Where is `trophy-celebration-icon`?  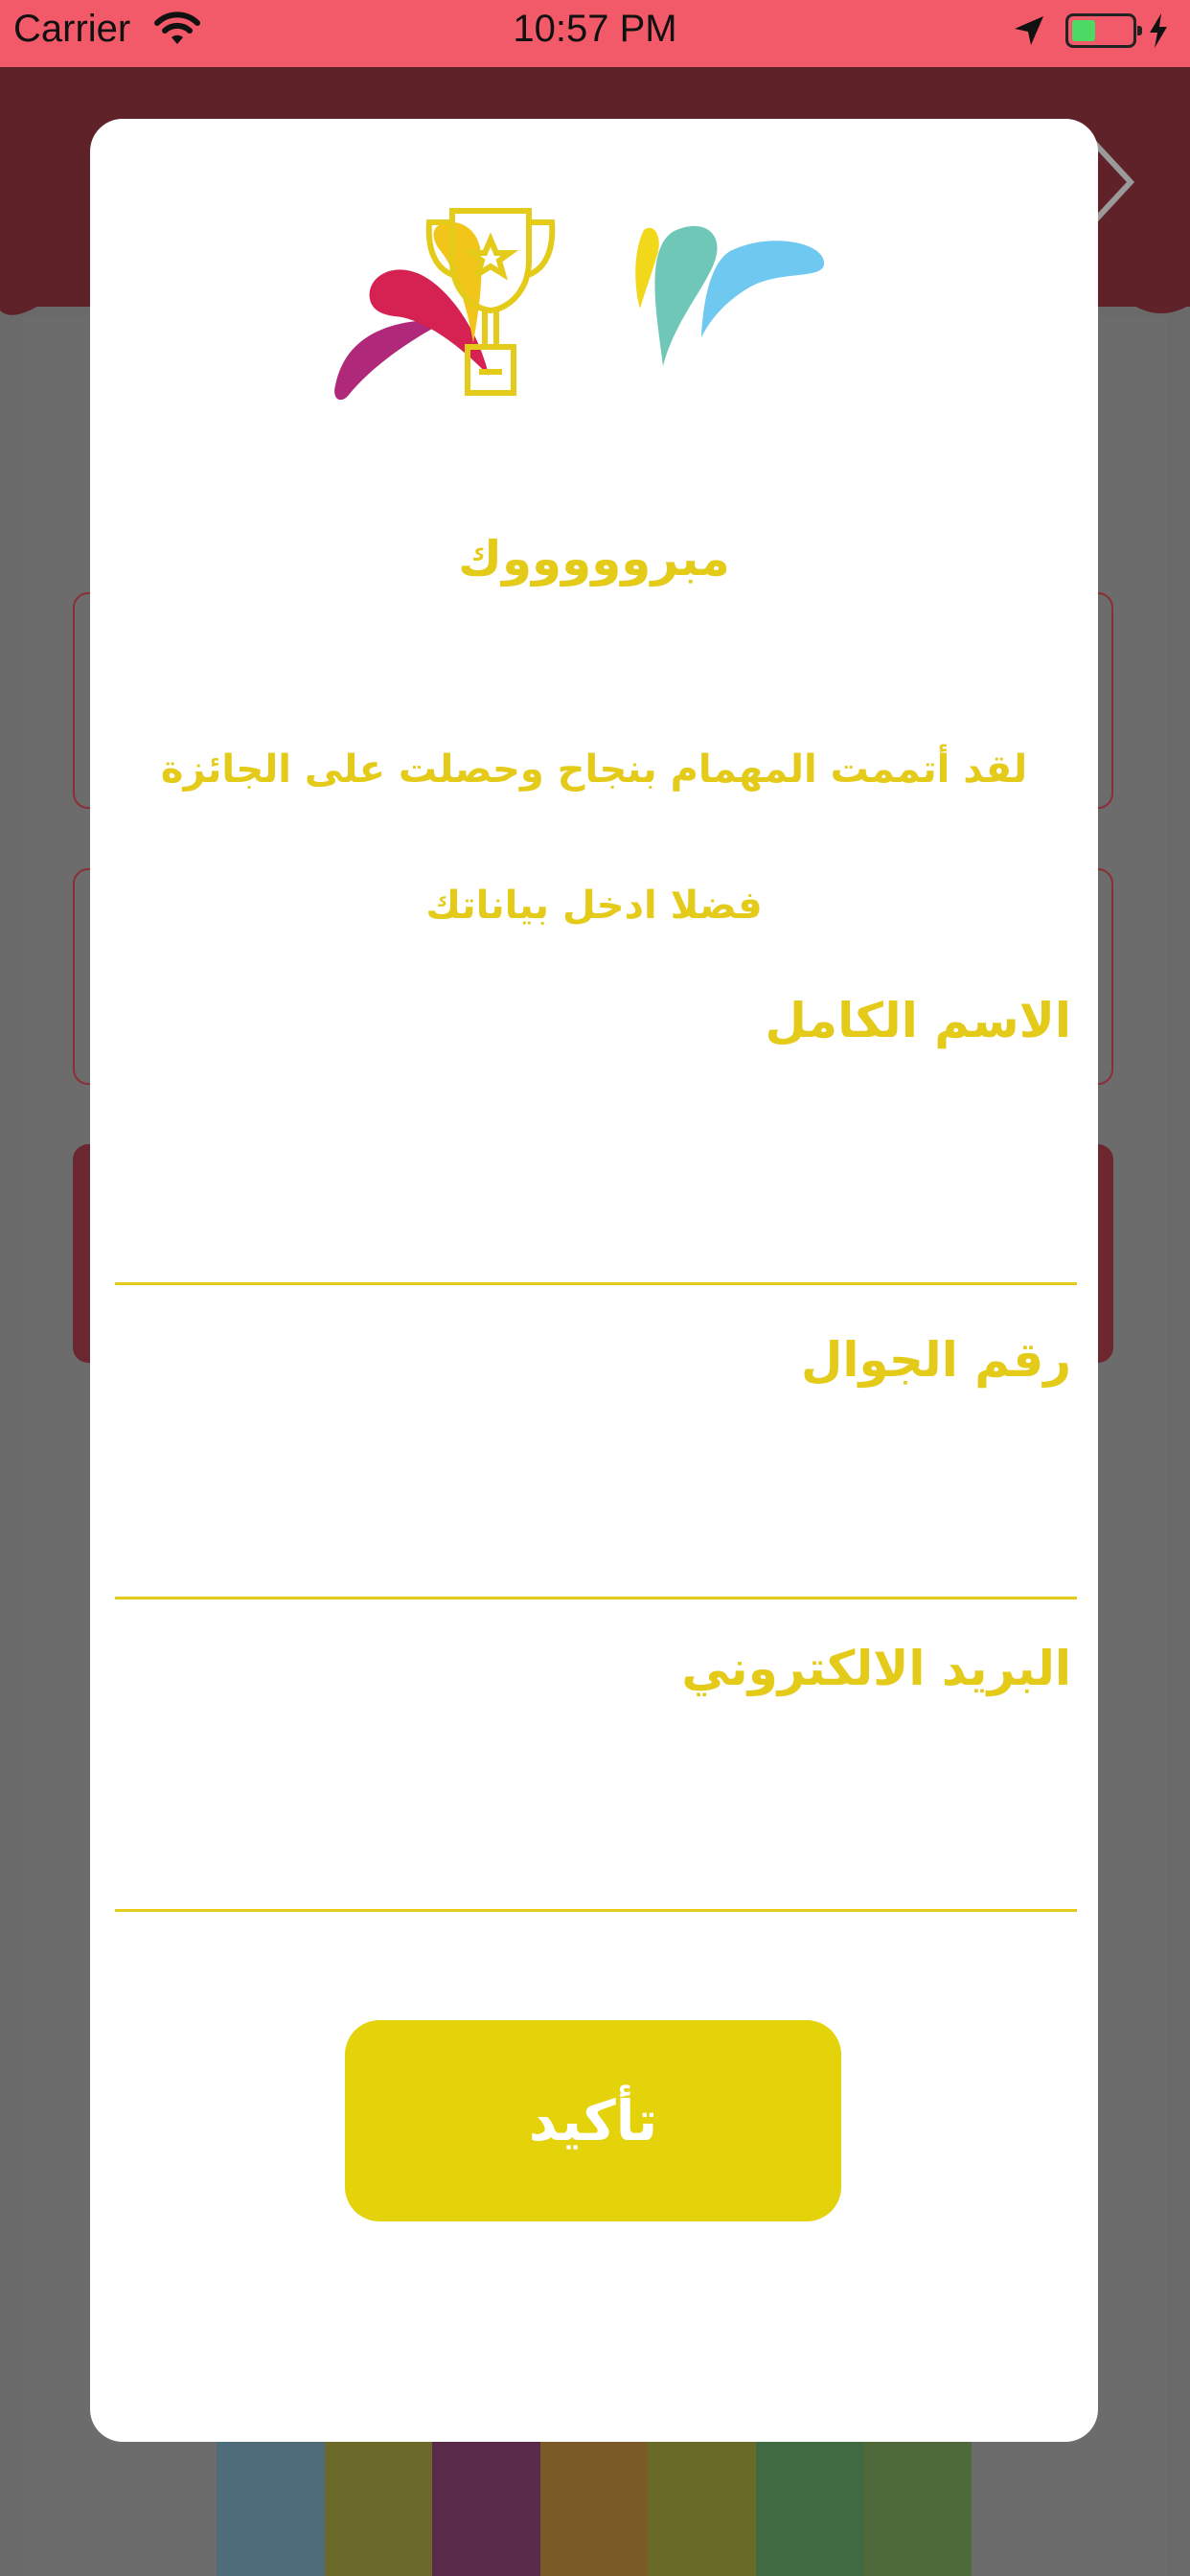
trophy-celebration-icon is located at coordinates (579, 304).